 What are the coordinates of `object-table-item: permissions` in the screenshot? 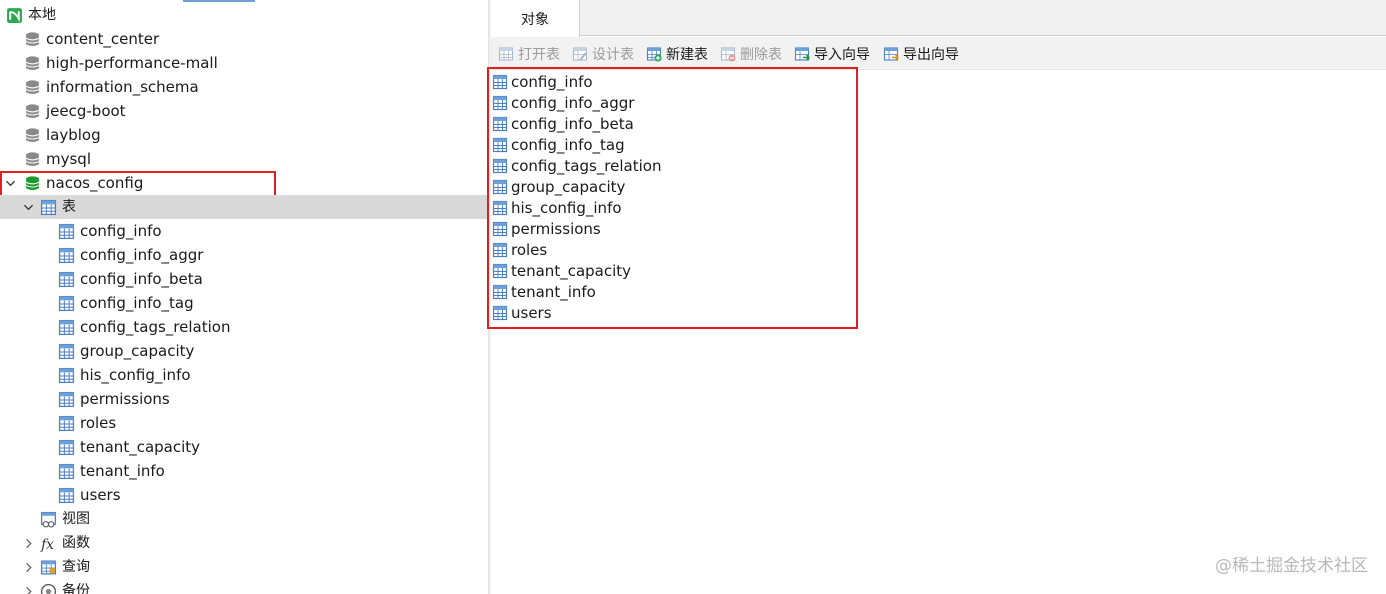 It's located at (546, 228).